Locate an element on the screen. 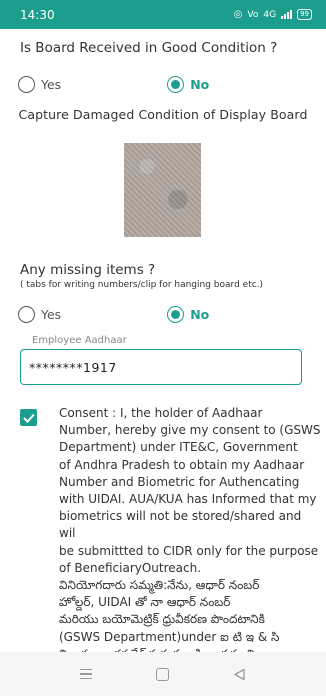 This screenshot has height=696, width=326. employee-aadhaar-label: Employee Aadhaar is located at coordinates (79, 340).